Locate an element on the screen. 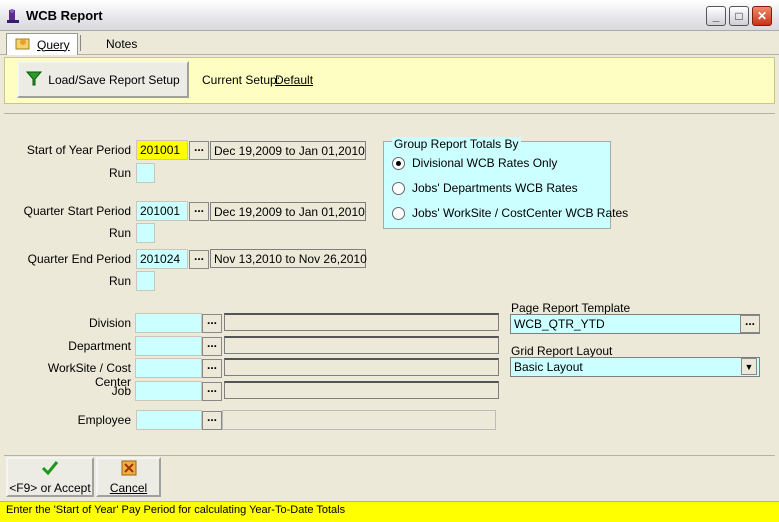 Image resolution: width=779 pixels, height=522 pixels. group-totals-title: Group Report Totals By is located at coordinates (456, 144).